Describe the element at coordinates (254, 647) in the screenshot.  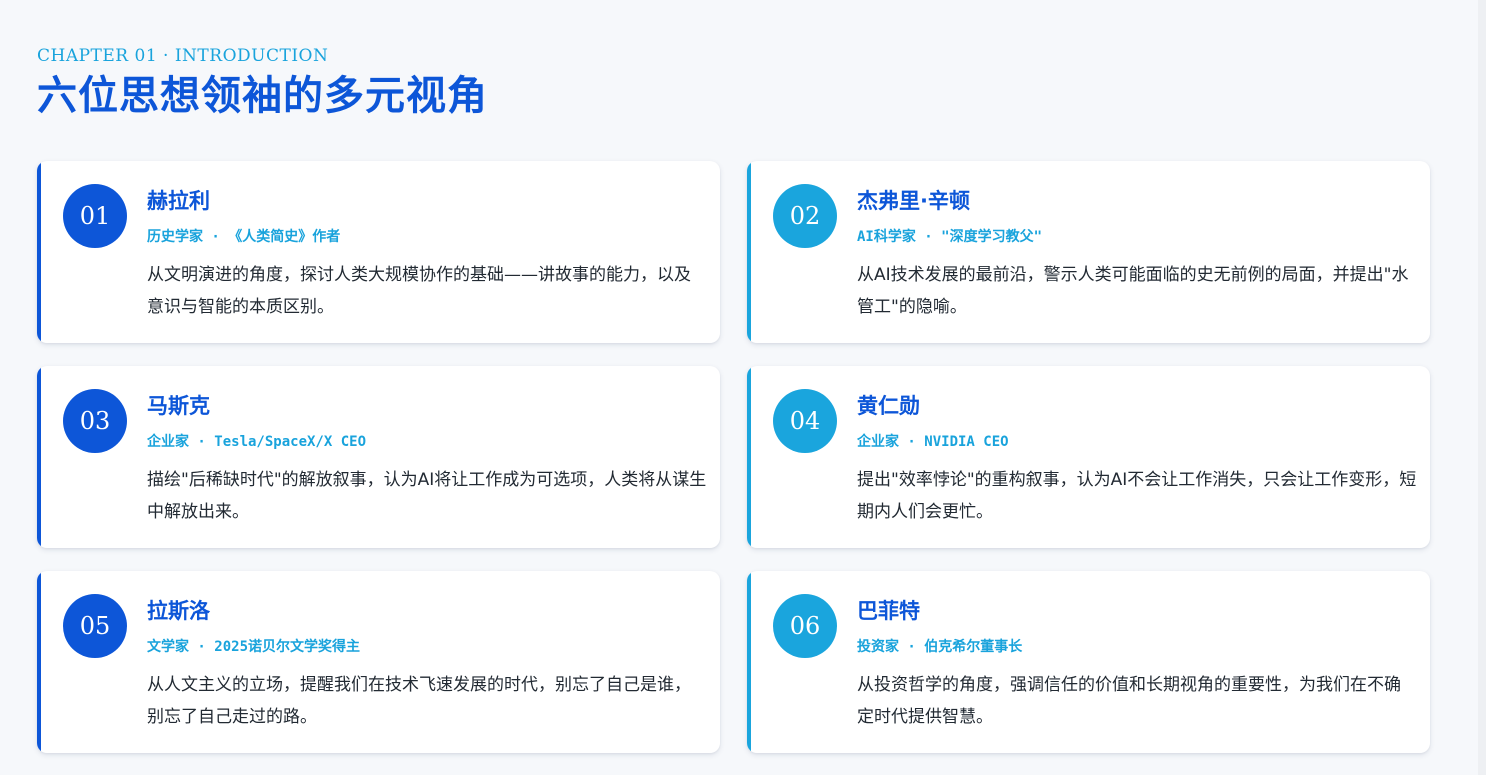
I see `thinker-role: 文学家 · 2025诺贝尔文学奖得主` at that location.